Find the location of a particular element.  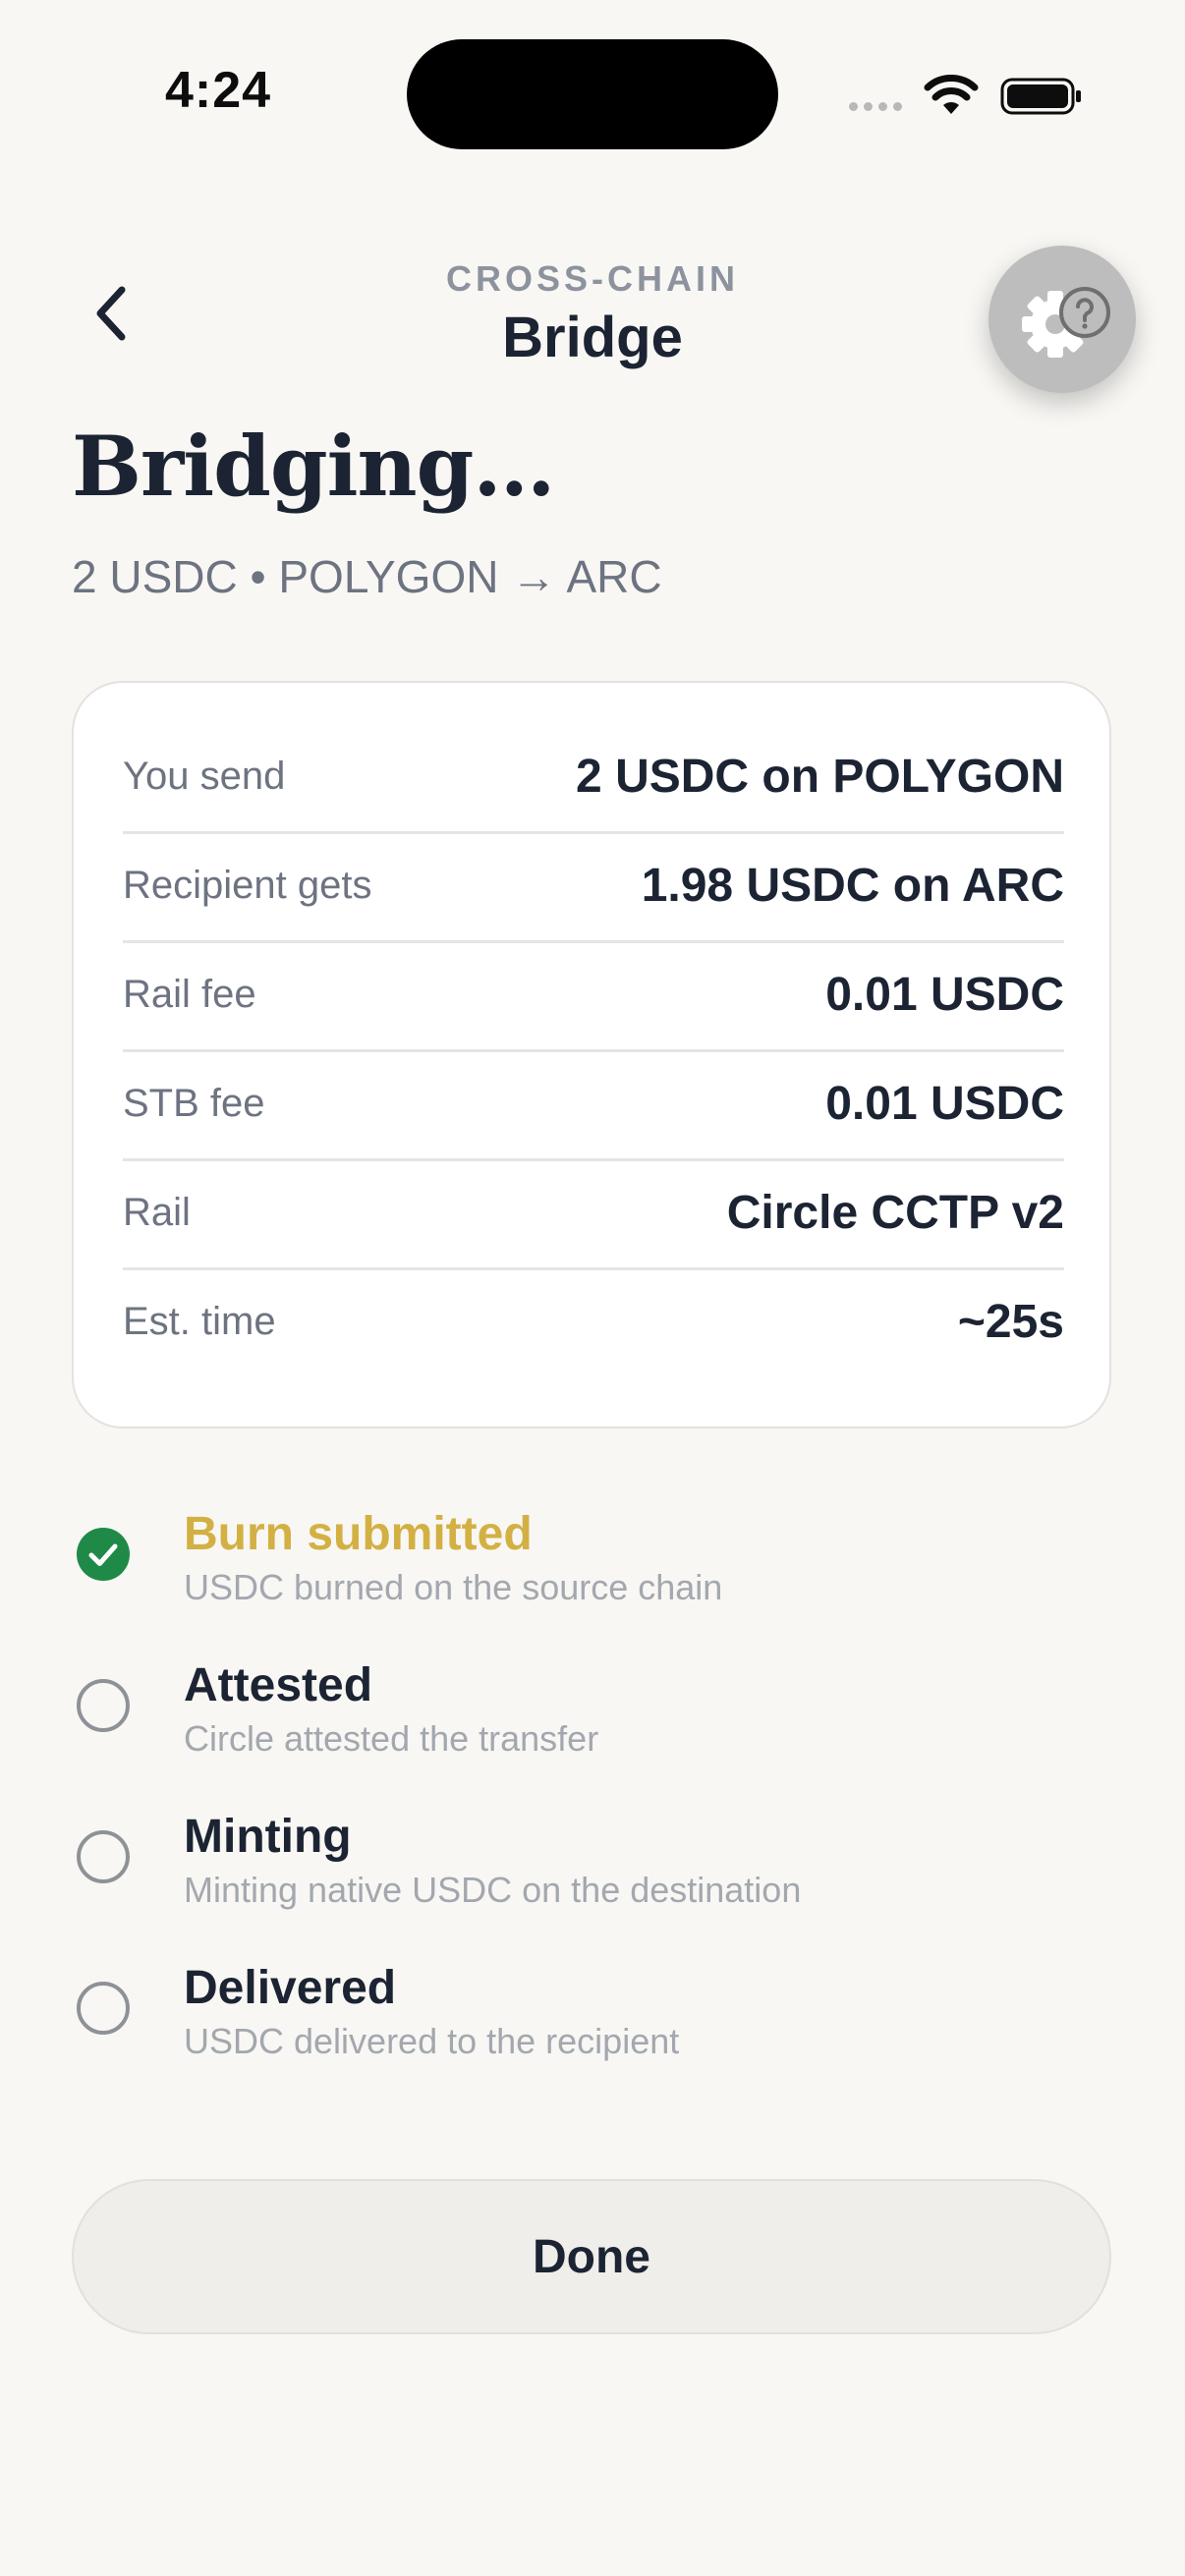

step-title: Burn submitted is located at coordinates (358, 1534).